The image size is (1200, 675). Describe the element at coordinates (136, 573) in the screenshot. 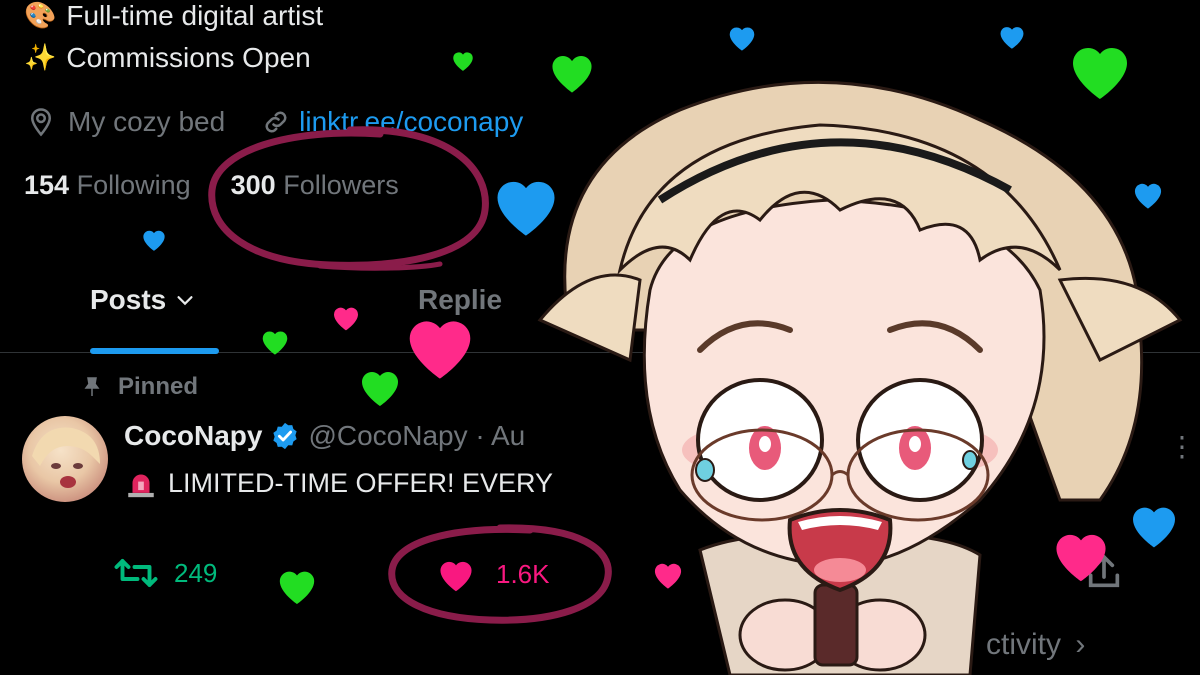

I see `retweet-icon` at that location.